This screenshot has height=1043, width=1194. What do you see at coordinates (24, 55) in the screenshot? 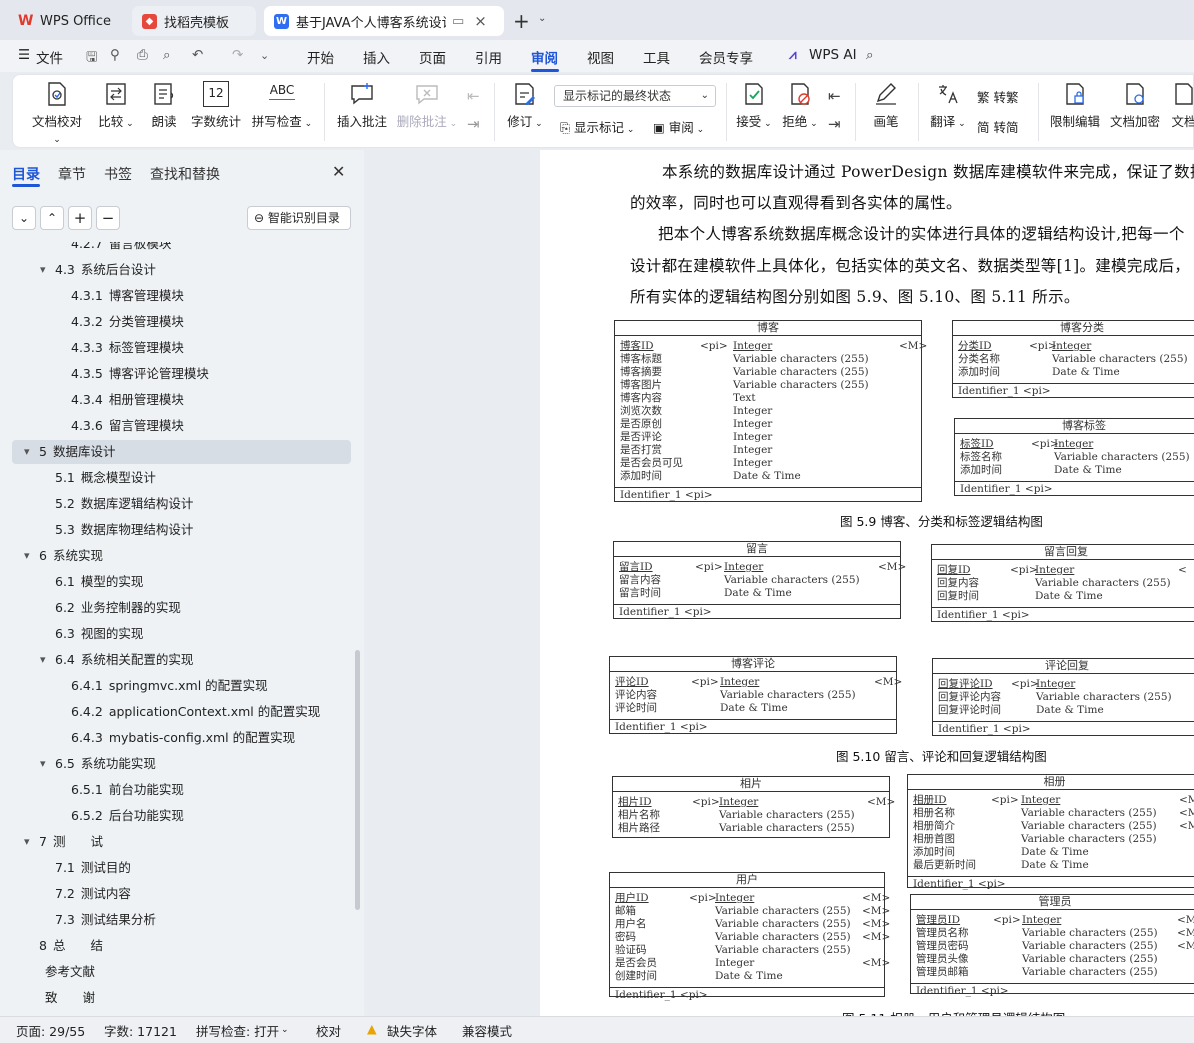
I see `hamburger-icon: ☰` at bounding box center [24, 55].